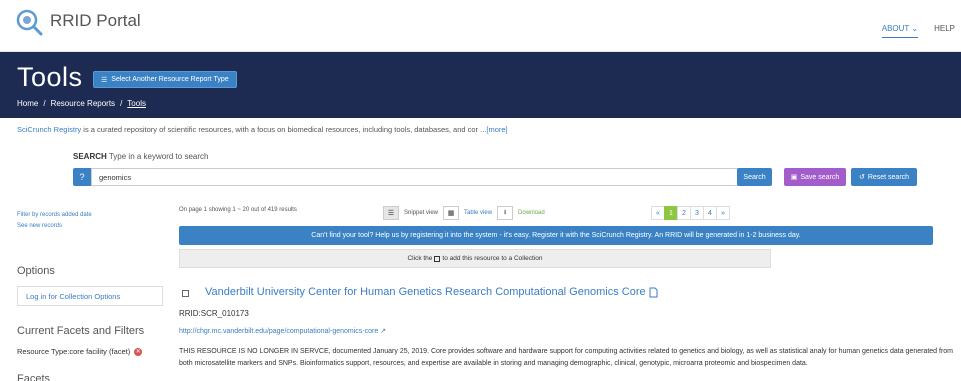 This screenshot has height=381, width=961. What do you see at coordinates (34, 377) in the screenshot?
I see `facets-heading: Facets` at bounding box center [34, 377].